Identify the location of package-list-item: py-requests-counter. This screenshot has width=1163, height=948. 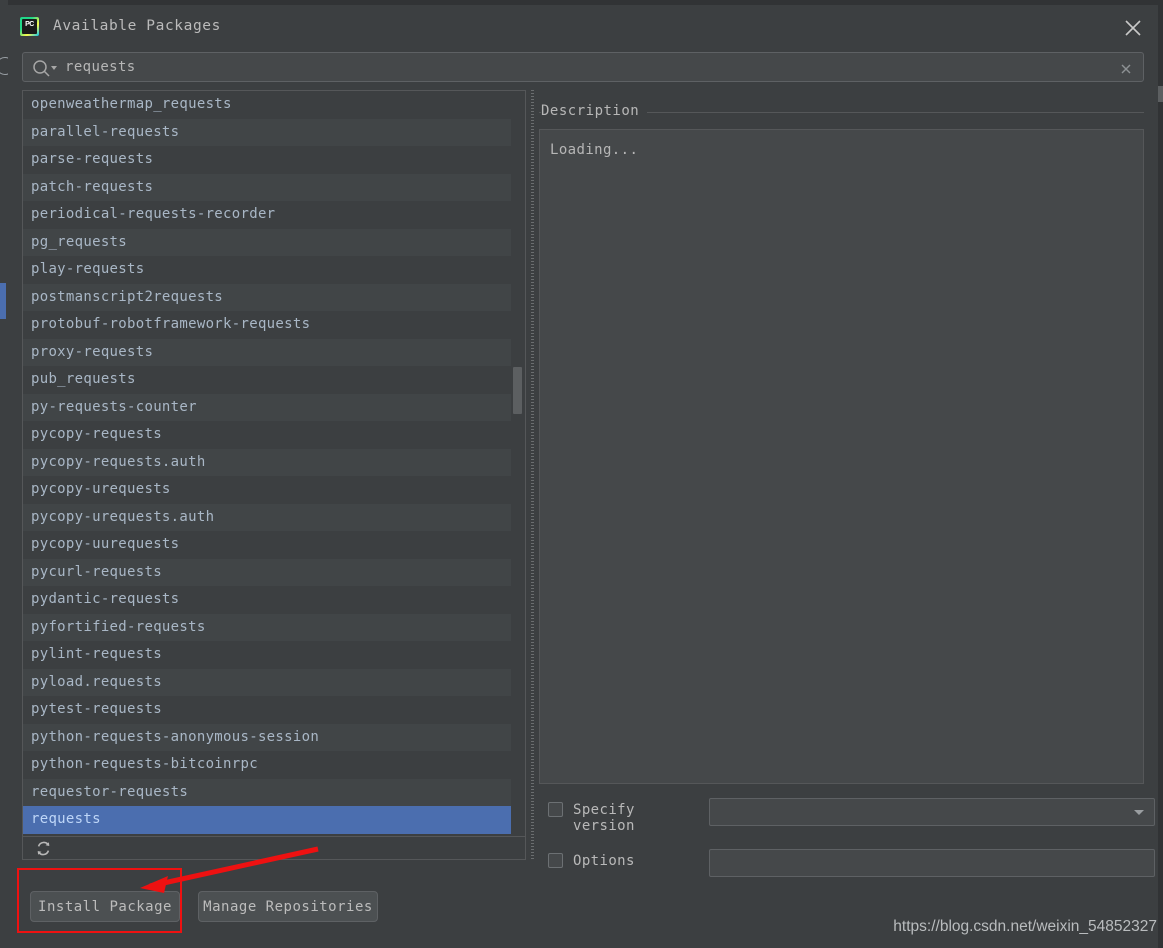
(267, 407).